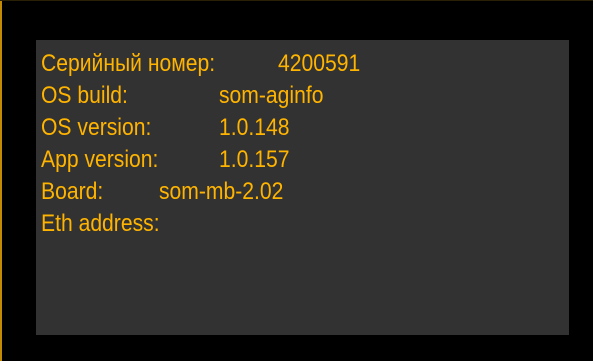 This screenshot has height=361, width=593. Describe the element at coordinates (1, 180) in the screenshot. I see `screen-left-edge` at that location.